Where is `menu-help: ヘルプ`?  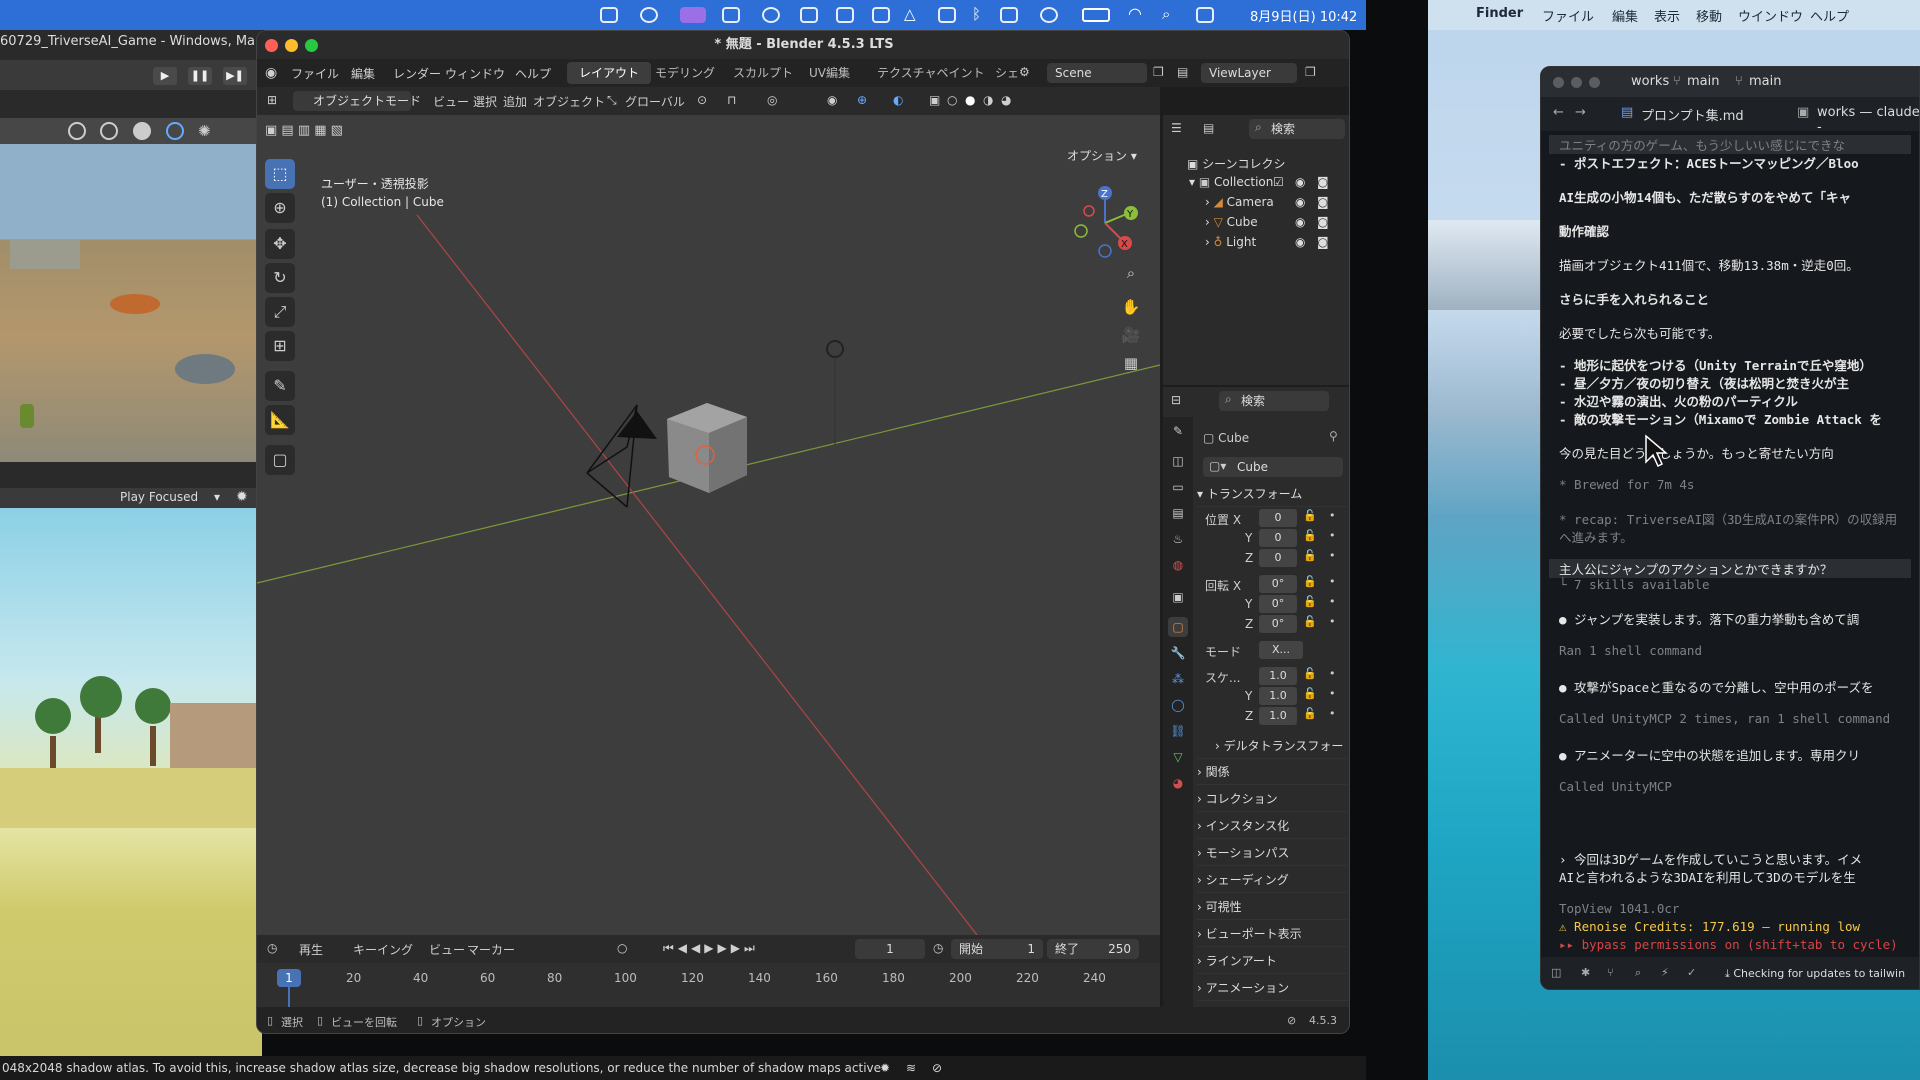 menu-help: ヘルプ is located at coordinates (533, 73).